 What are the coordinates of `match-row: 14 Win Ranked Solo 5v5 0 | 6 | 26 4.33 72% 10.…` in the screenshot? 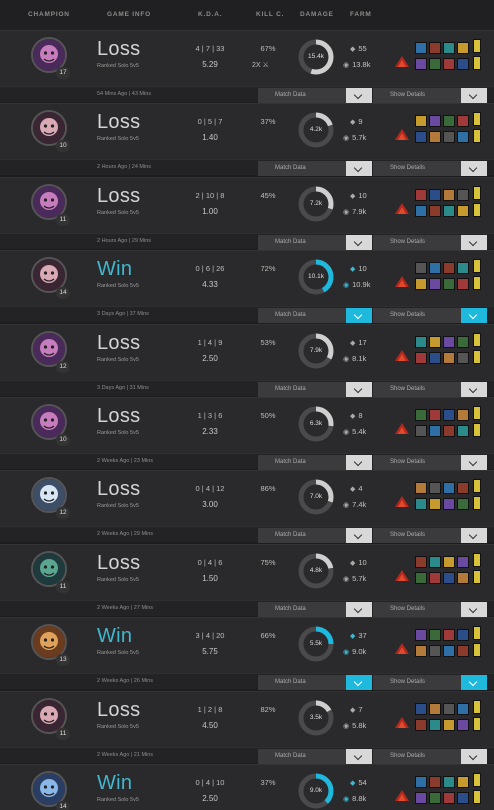 It's located at (247, 278).